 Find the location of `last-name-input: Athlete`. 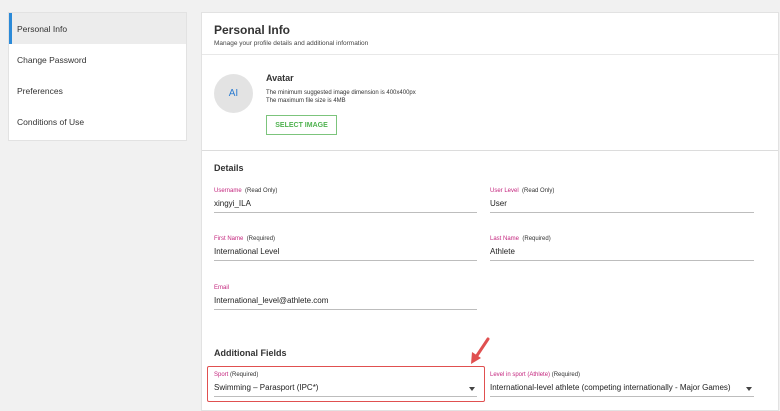

last-name-input: Athlete is located at coordinates (622, 254).